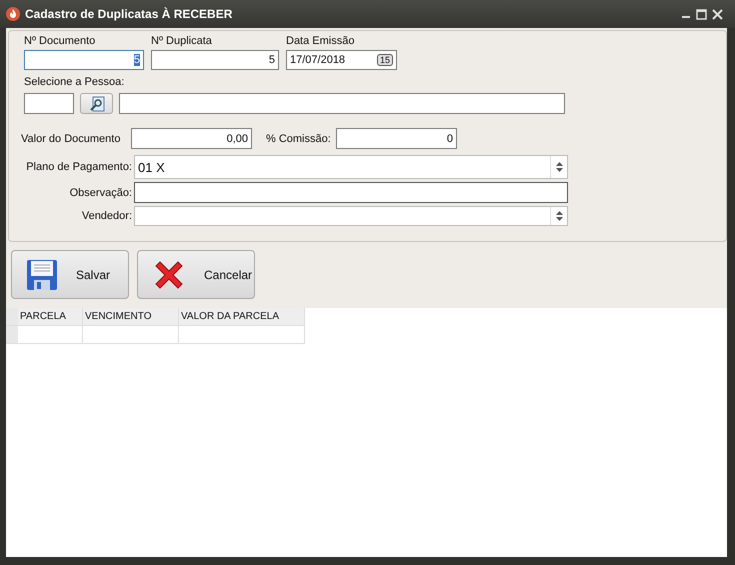  What do you see at coordinates (242, 317) in the screenshot?
I see `column-header: VALOR DA PARCELA` at bounding box center [242, 317].